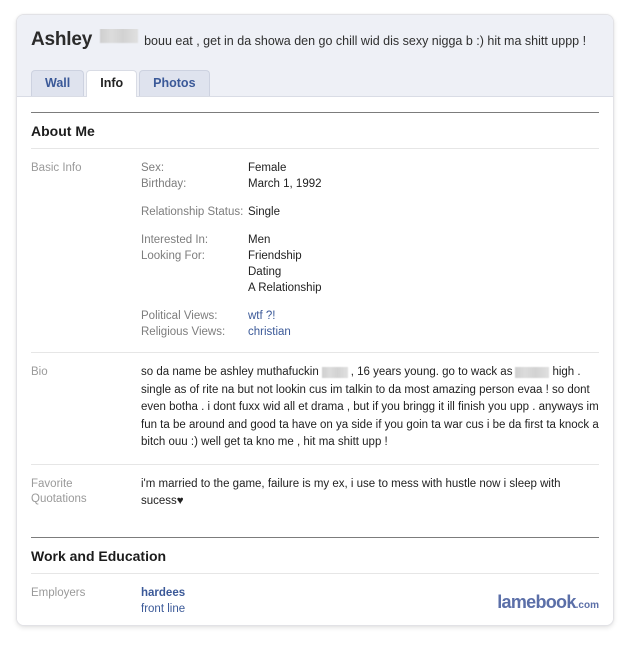 This screenshot has height=651, width=630. I want to click on tab-info: Info, so click(112, 83).